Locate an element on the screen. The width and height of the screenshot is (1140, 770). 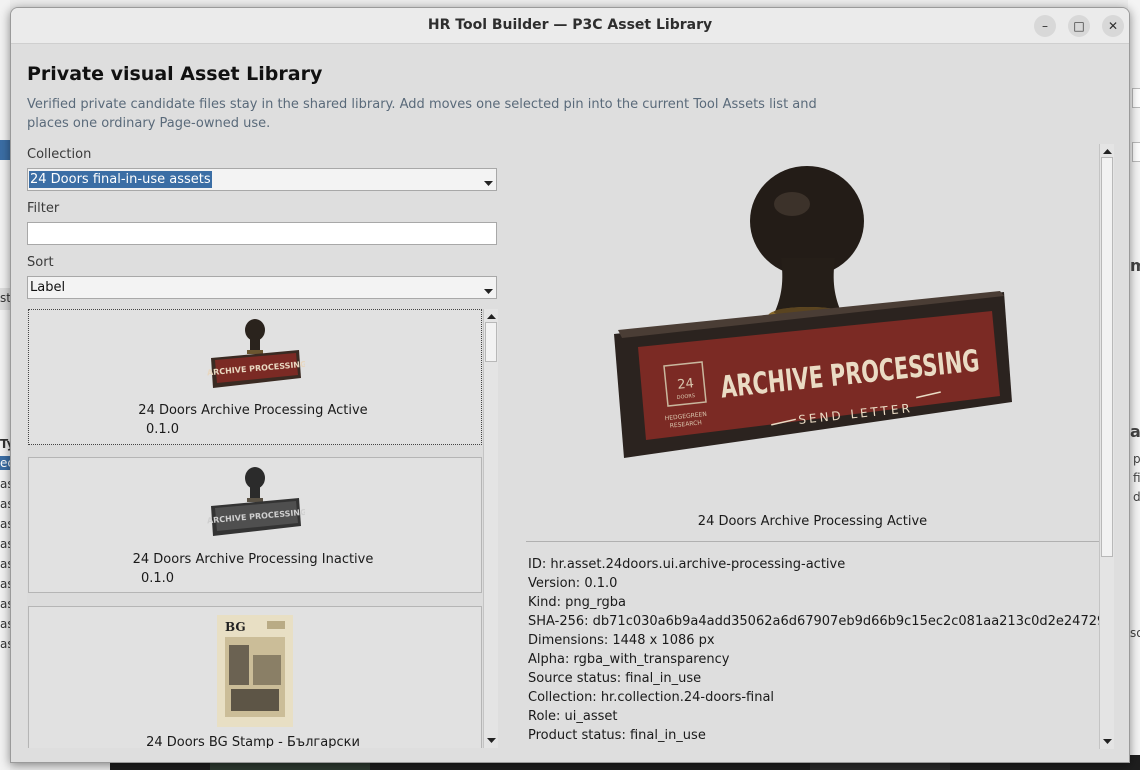
minimize-button: – is located at coordinates (1045, 26).